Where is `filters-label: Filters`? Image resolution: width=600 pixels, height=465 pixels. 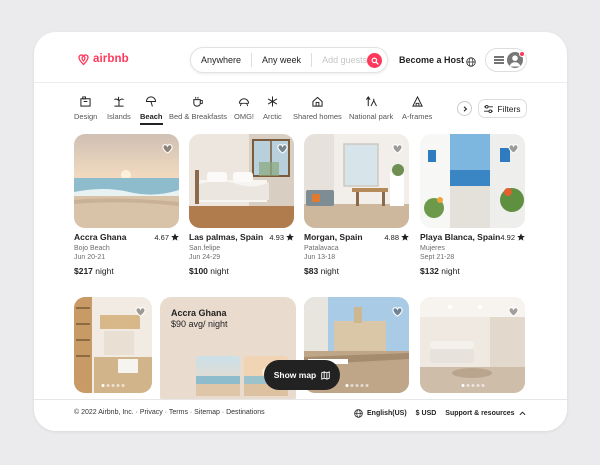
filters-label: Filters is located at coordinates (509, 108).